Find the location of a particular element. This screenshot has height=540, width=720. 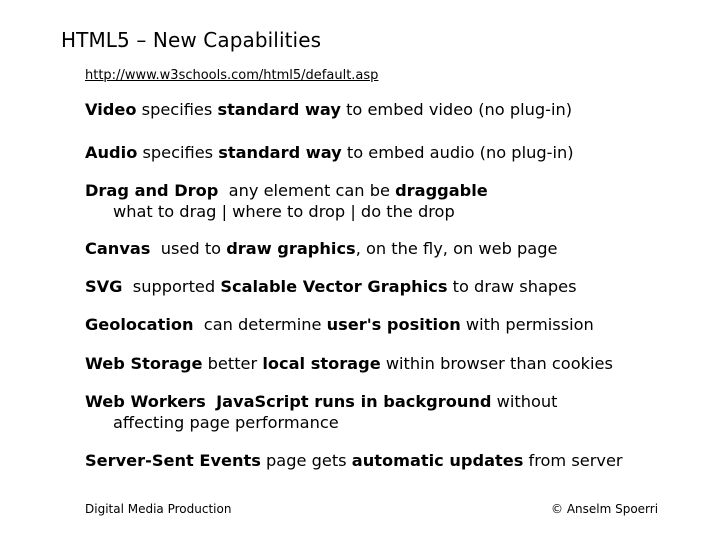

item-keyword: draggable is located at coordinates (441, 190).